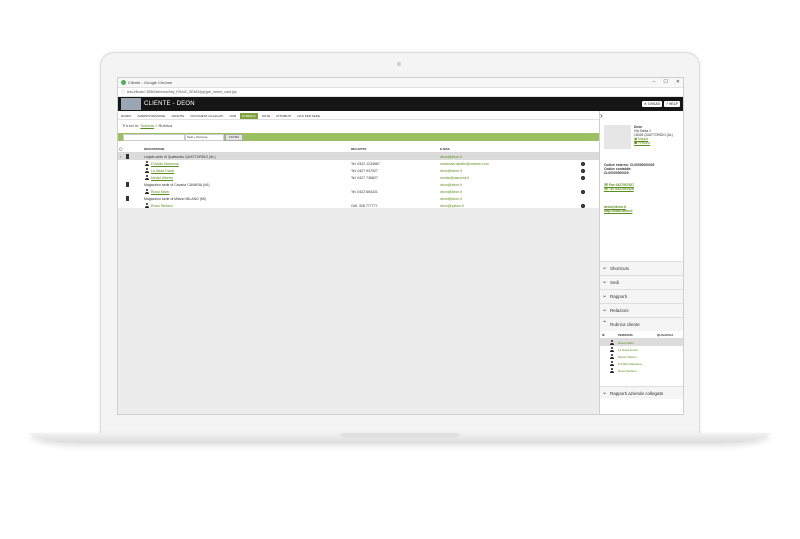  I want to click on row-email: medici@dacorda.it, so click(454, 178).